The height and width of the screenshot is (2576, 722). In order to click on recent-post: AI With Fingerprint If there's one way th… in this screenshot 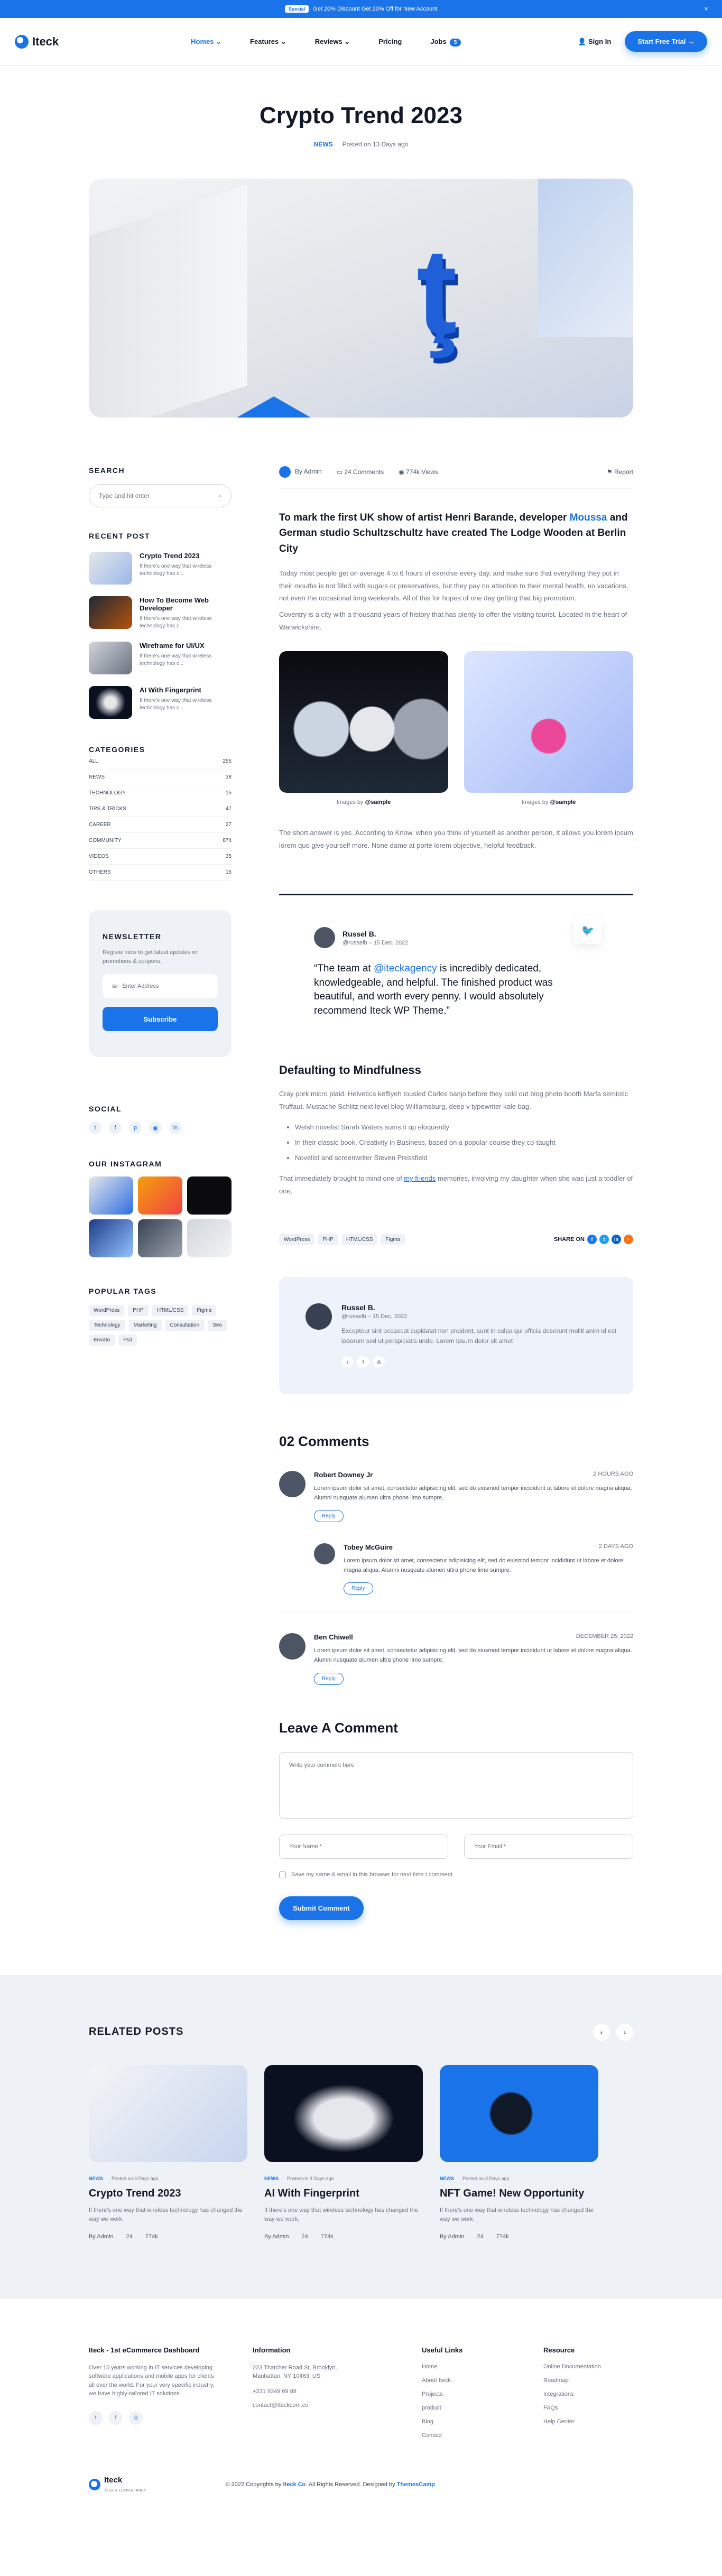, I will do `click(160, 702)`.